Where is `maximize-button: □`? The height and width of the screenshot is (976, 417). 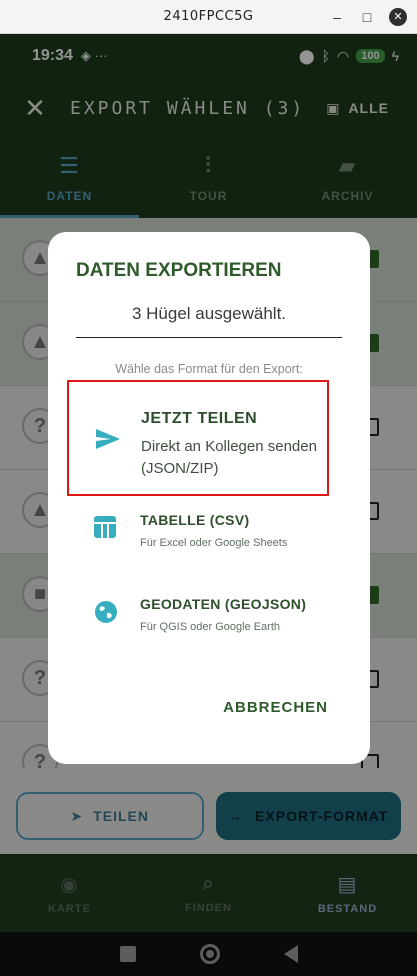 maximize-button: □ is located at coordinates (367, 17).